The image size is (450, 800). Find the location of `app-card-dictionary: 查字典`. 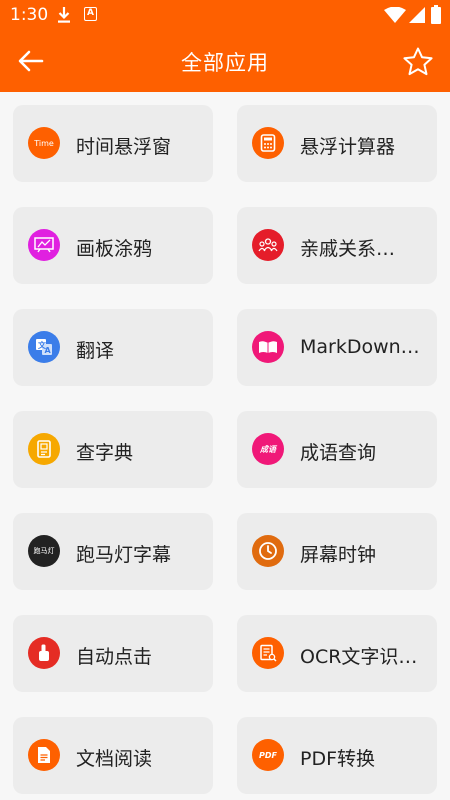

app-card-dictionary: 查字典 is located at coordinates (113, 449).